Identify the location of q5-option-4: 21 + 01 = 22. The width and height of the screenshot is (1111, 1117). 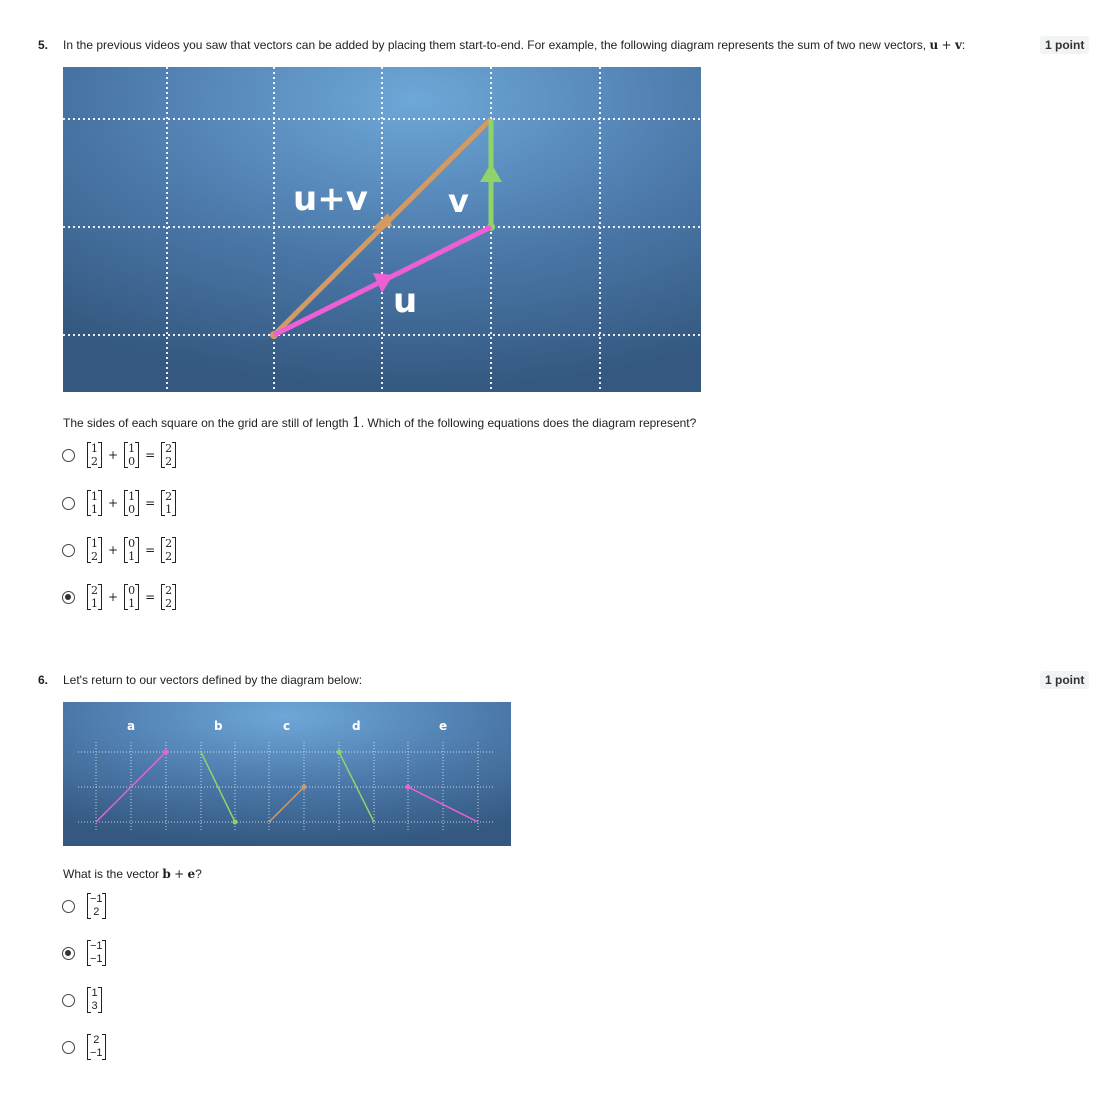
(119, 597).